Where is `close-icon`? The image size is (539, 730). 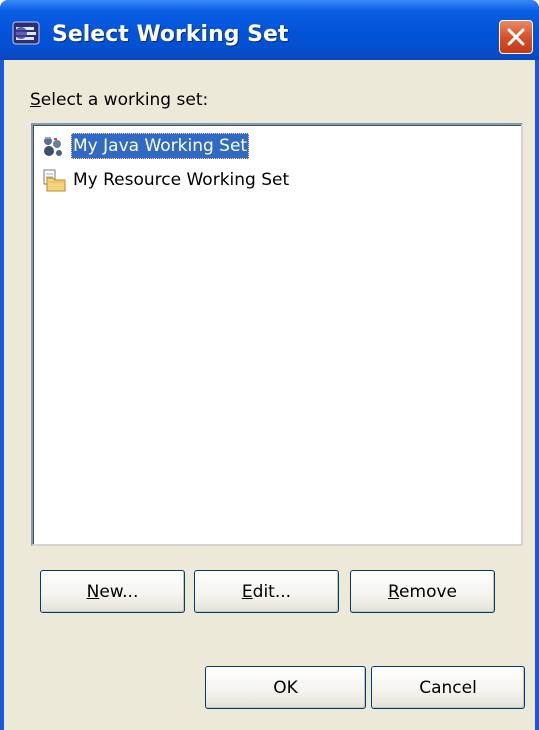
close-icon is located at coordinates (516, 37).